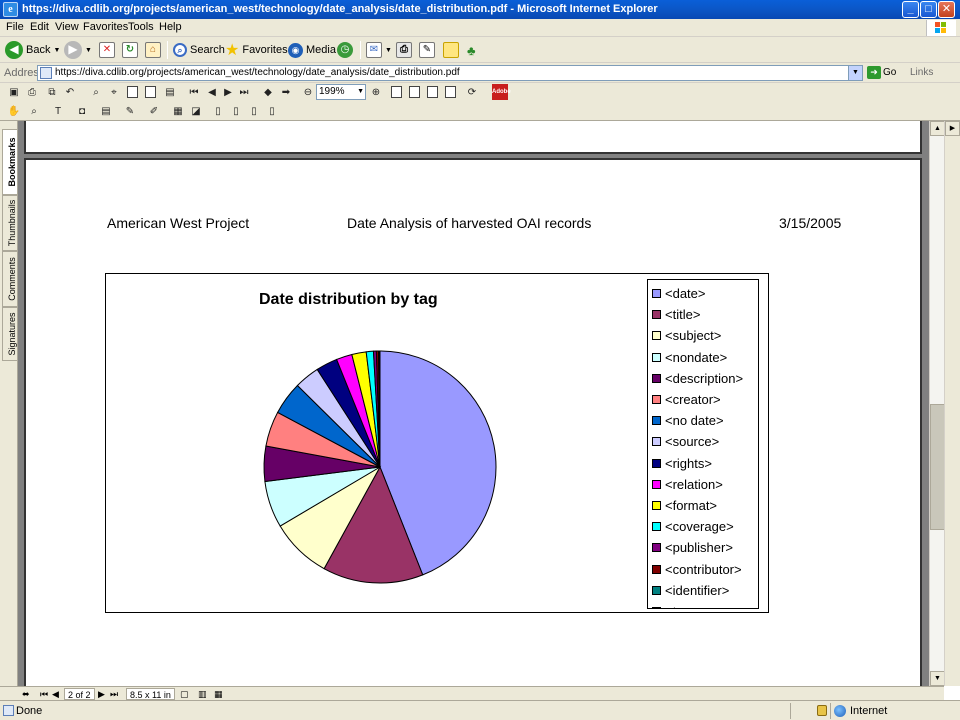 Image resolution: width=960 pixels, height=720 pixels. Describe the element at coordinates (14, 111) in the screenshot. I see `hand-tool-icon: ✋` at that location.